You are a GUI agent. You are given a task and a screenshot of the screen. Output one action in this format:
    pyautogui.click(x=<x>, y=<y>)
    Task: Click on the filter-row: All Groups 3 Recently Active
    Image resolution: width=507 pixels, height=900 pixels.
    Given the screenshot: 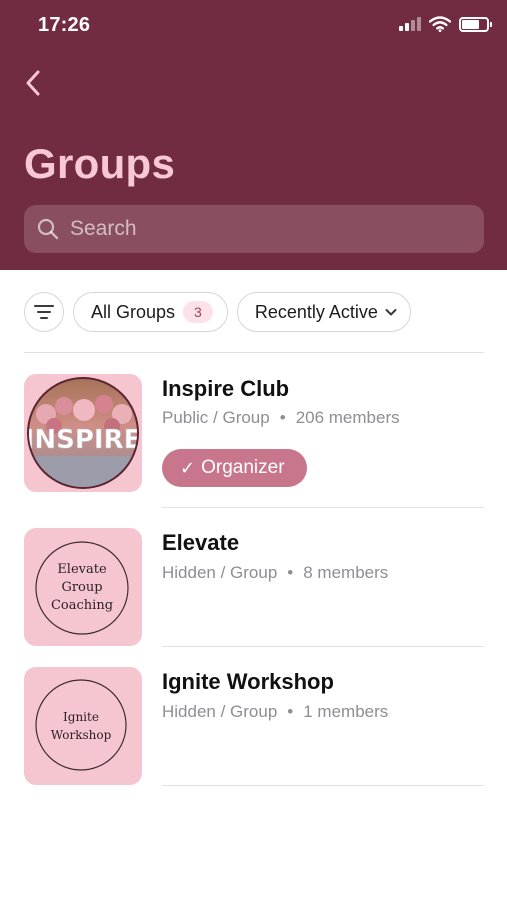 What is the action you would take?
    pyautogui.click(x=217, y=312)
    